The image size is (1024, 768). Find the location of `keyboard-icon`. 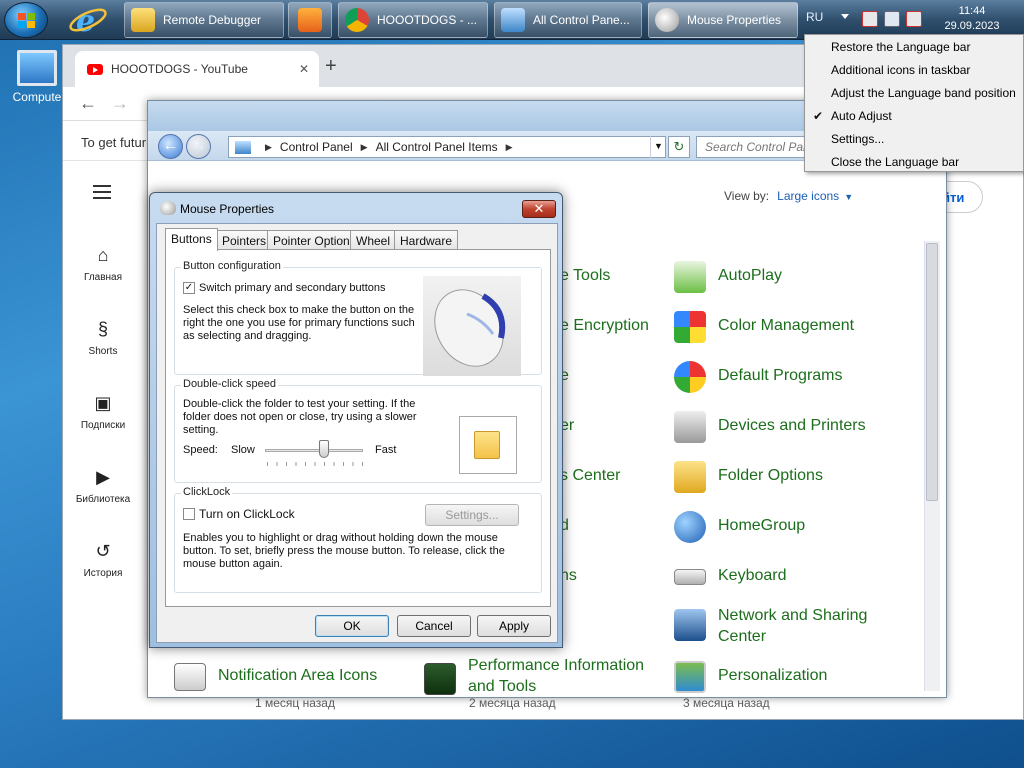

keyboard-icon is located at coordinates (690, 577).